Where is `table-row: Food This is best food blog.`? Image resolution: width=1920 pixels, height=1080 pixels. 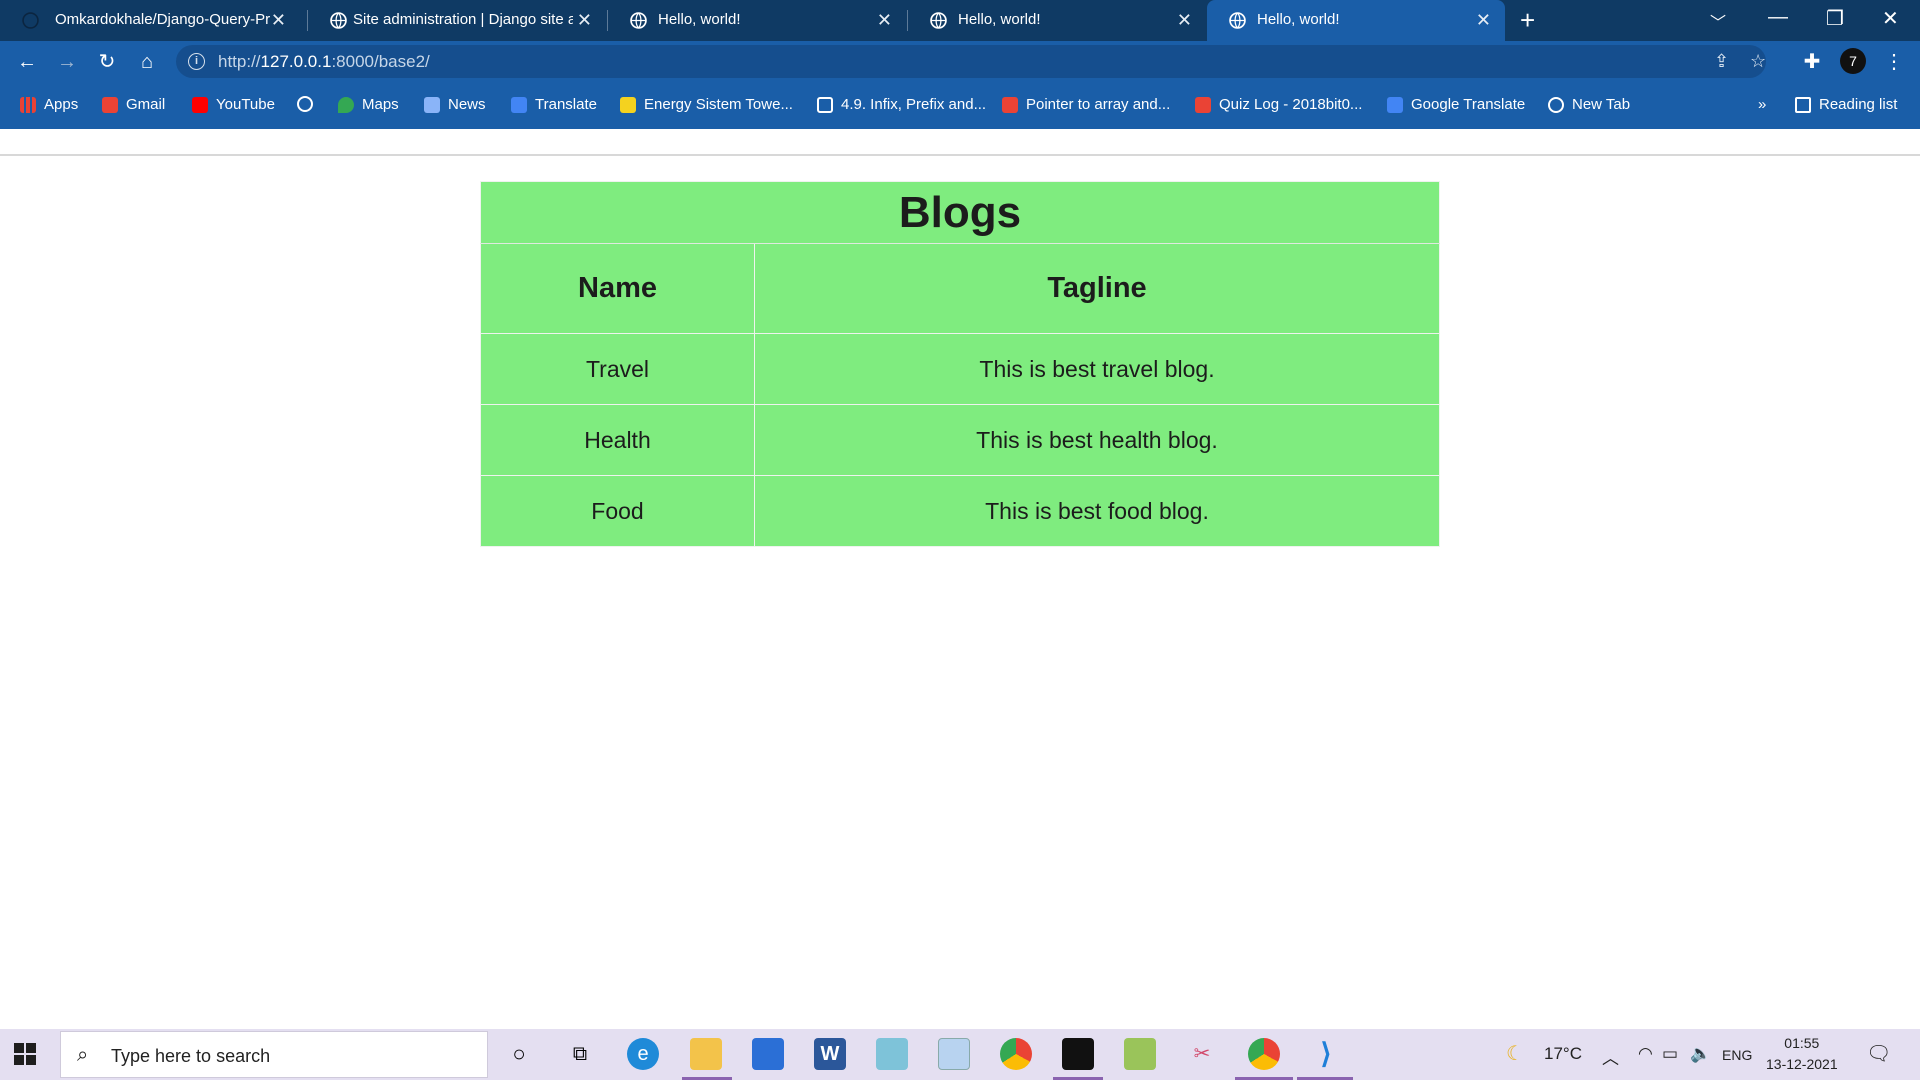
table-row: Food This is best food blog. is located at coordinates (960, 511).